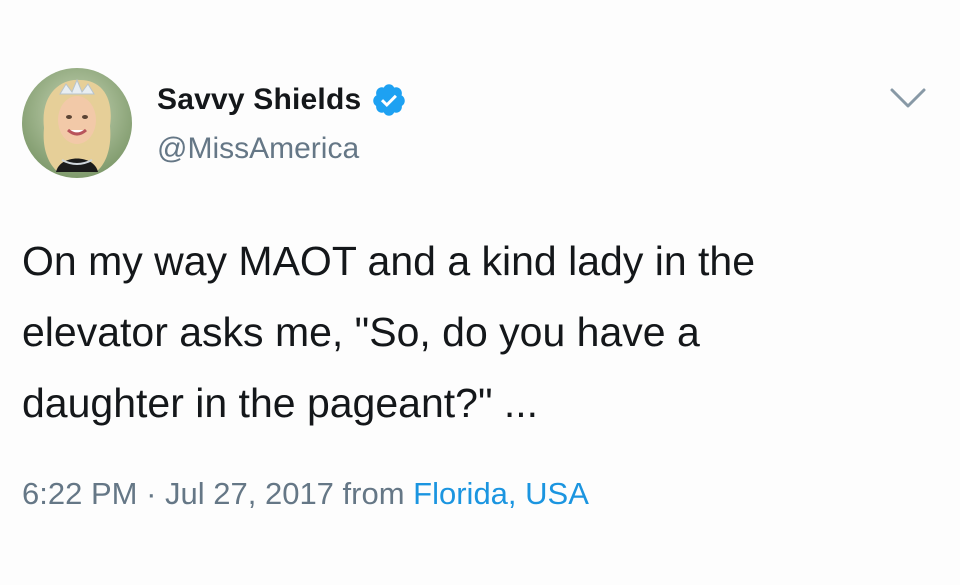  I want to click on verified-badge-icon, so click(389, 100).